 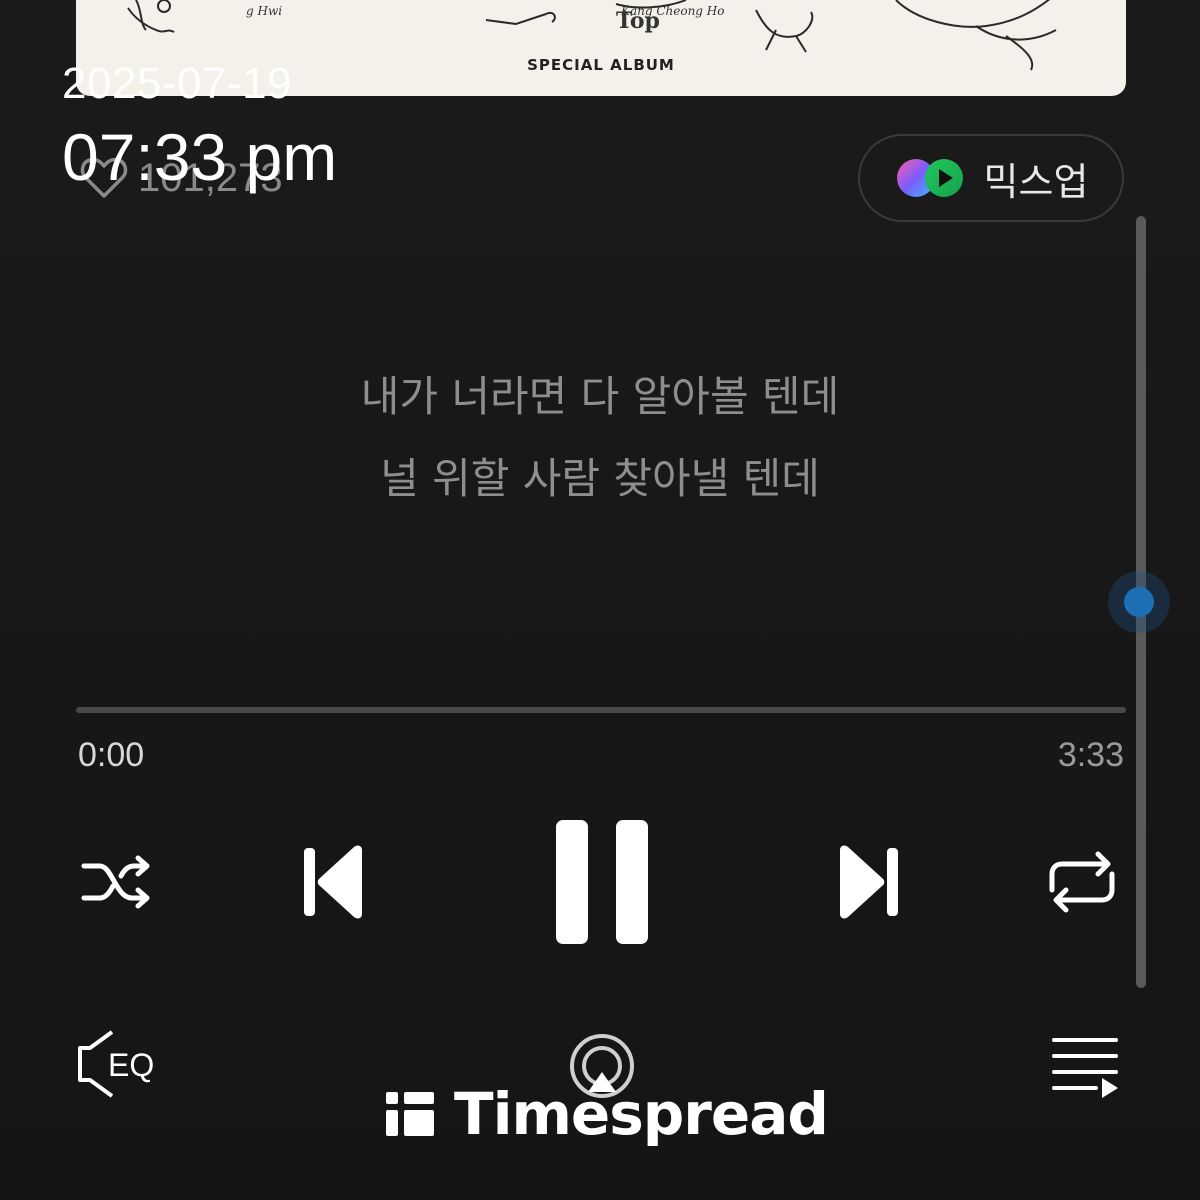 I want to click on album-artist-script: Kang Cheong Ho, so click(x=673, y=11).